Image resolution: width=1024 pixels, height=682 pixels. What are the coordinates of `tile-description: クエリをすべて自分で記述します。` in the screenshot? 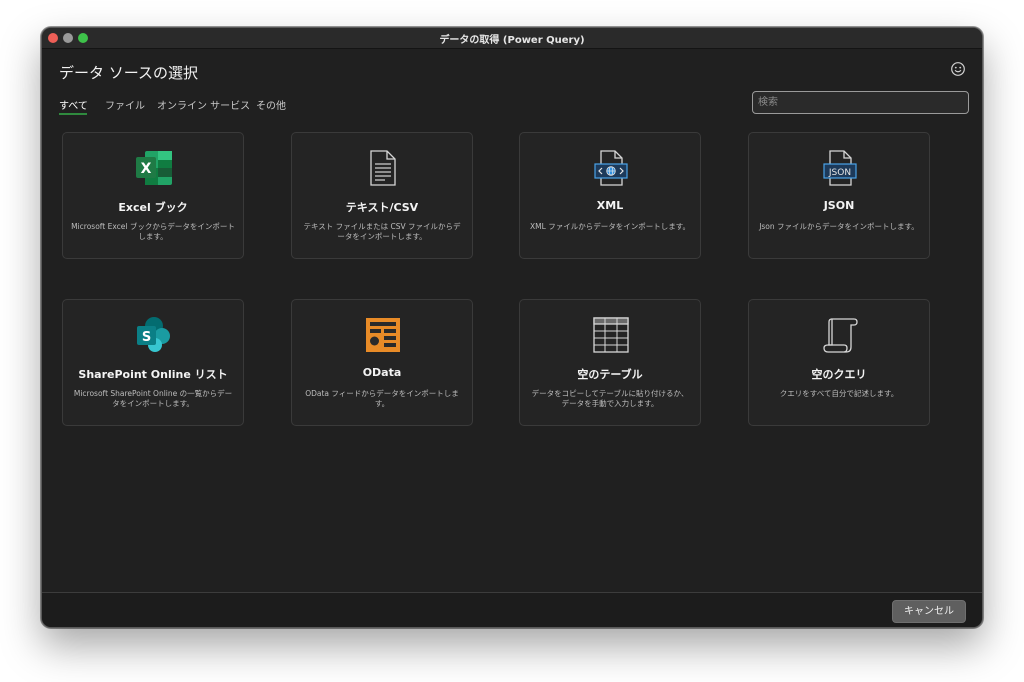 It's located at (839, 393).